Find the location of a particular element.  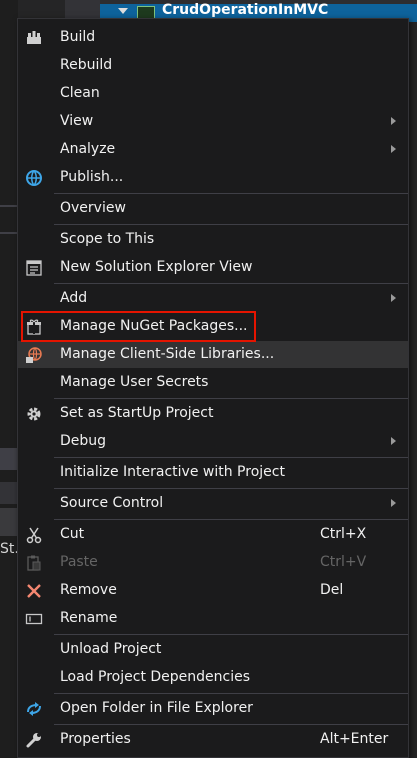

menu-item-initialize-interactive: Initialize Interactive with Project is located at coordinates (213, 472).